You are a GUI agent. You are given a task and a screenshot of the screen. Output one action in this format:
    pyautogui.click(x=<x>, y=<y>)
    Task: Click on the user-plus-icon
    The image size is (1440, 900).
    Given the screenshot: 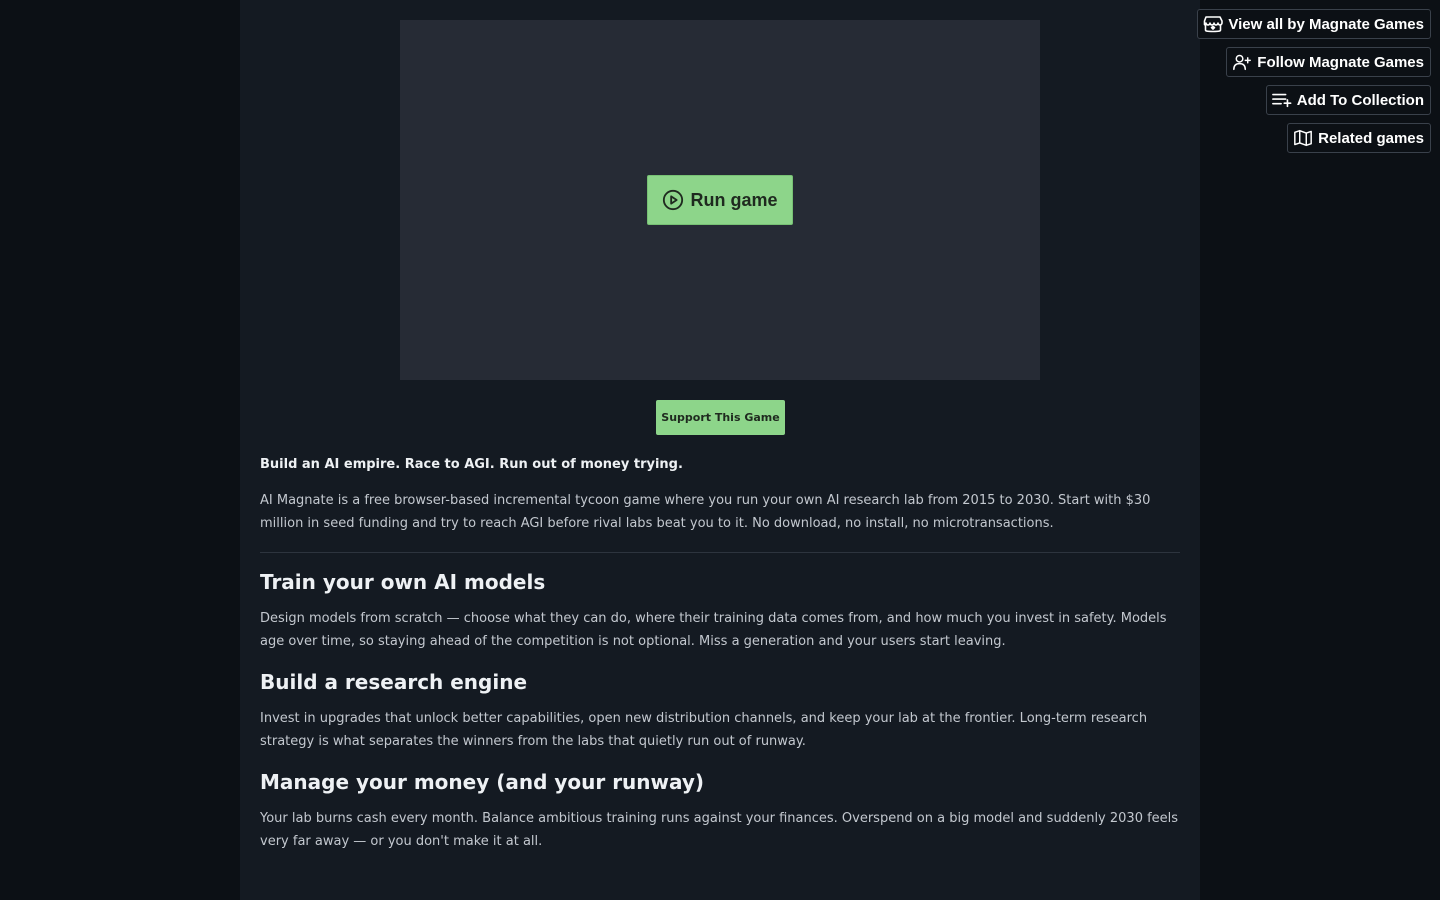 What is the action you would take?
    pyautogui.click(x=1242, y=62)
    